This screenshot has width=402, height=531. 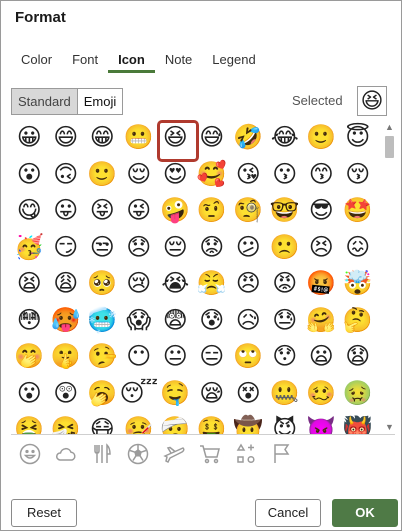 What do you see at coordinates (212, 321) in the screenshot?
I see `emoji-cell: 😰` at bounding box center [212, 321].